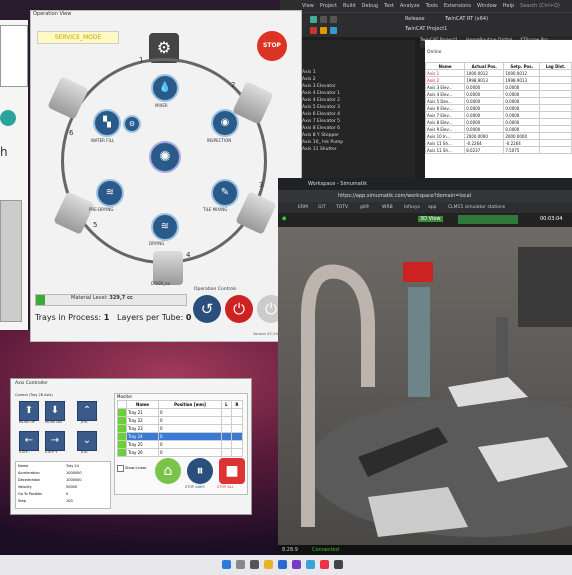 This screenshot has height=575, width=572. I want to click on windows-start-icon, so click(226, 564).